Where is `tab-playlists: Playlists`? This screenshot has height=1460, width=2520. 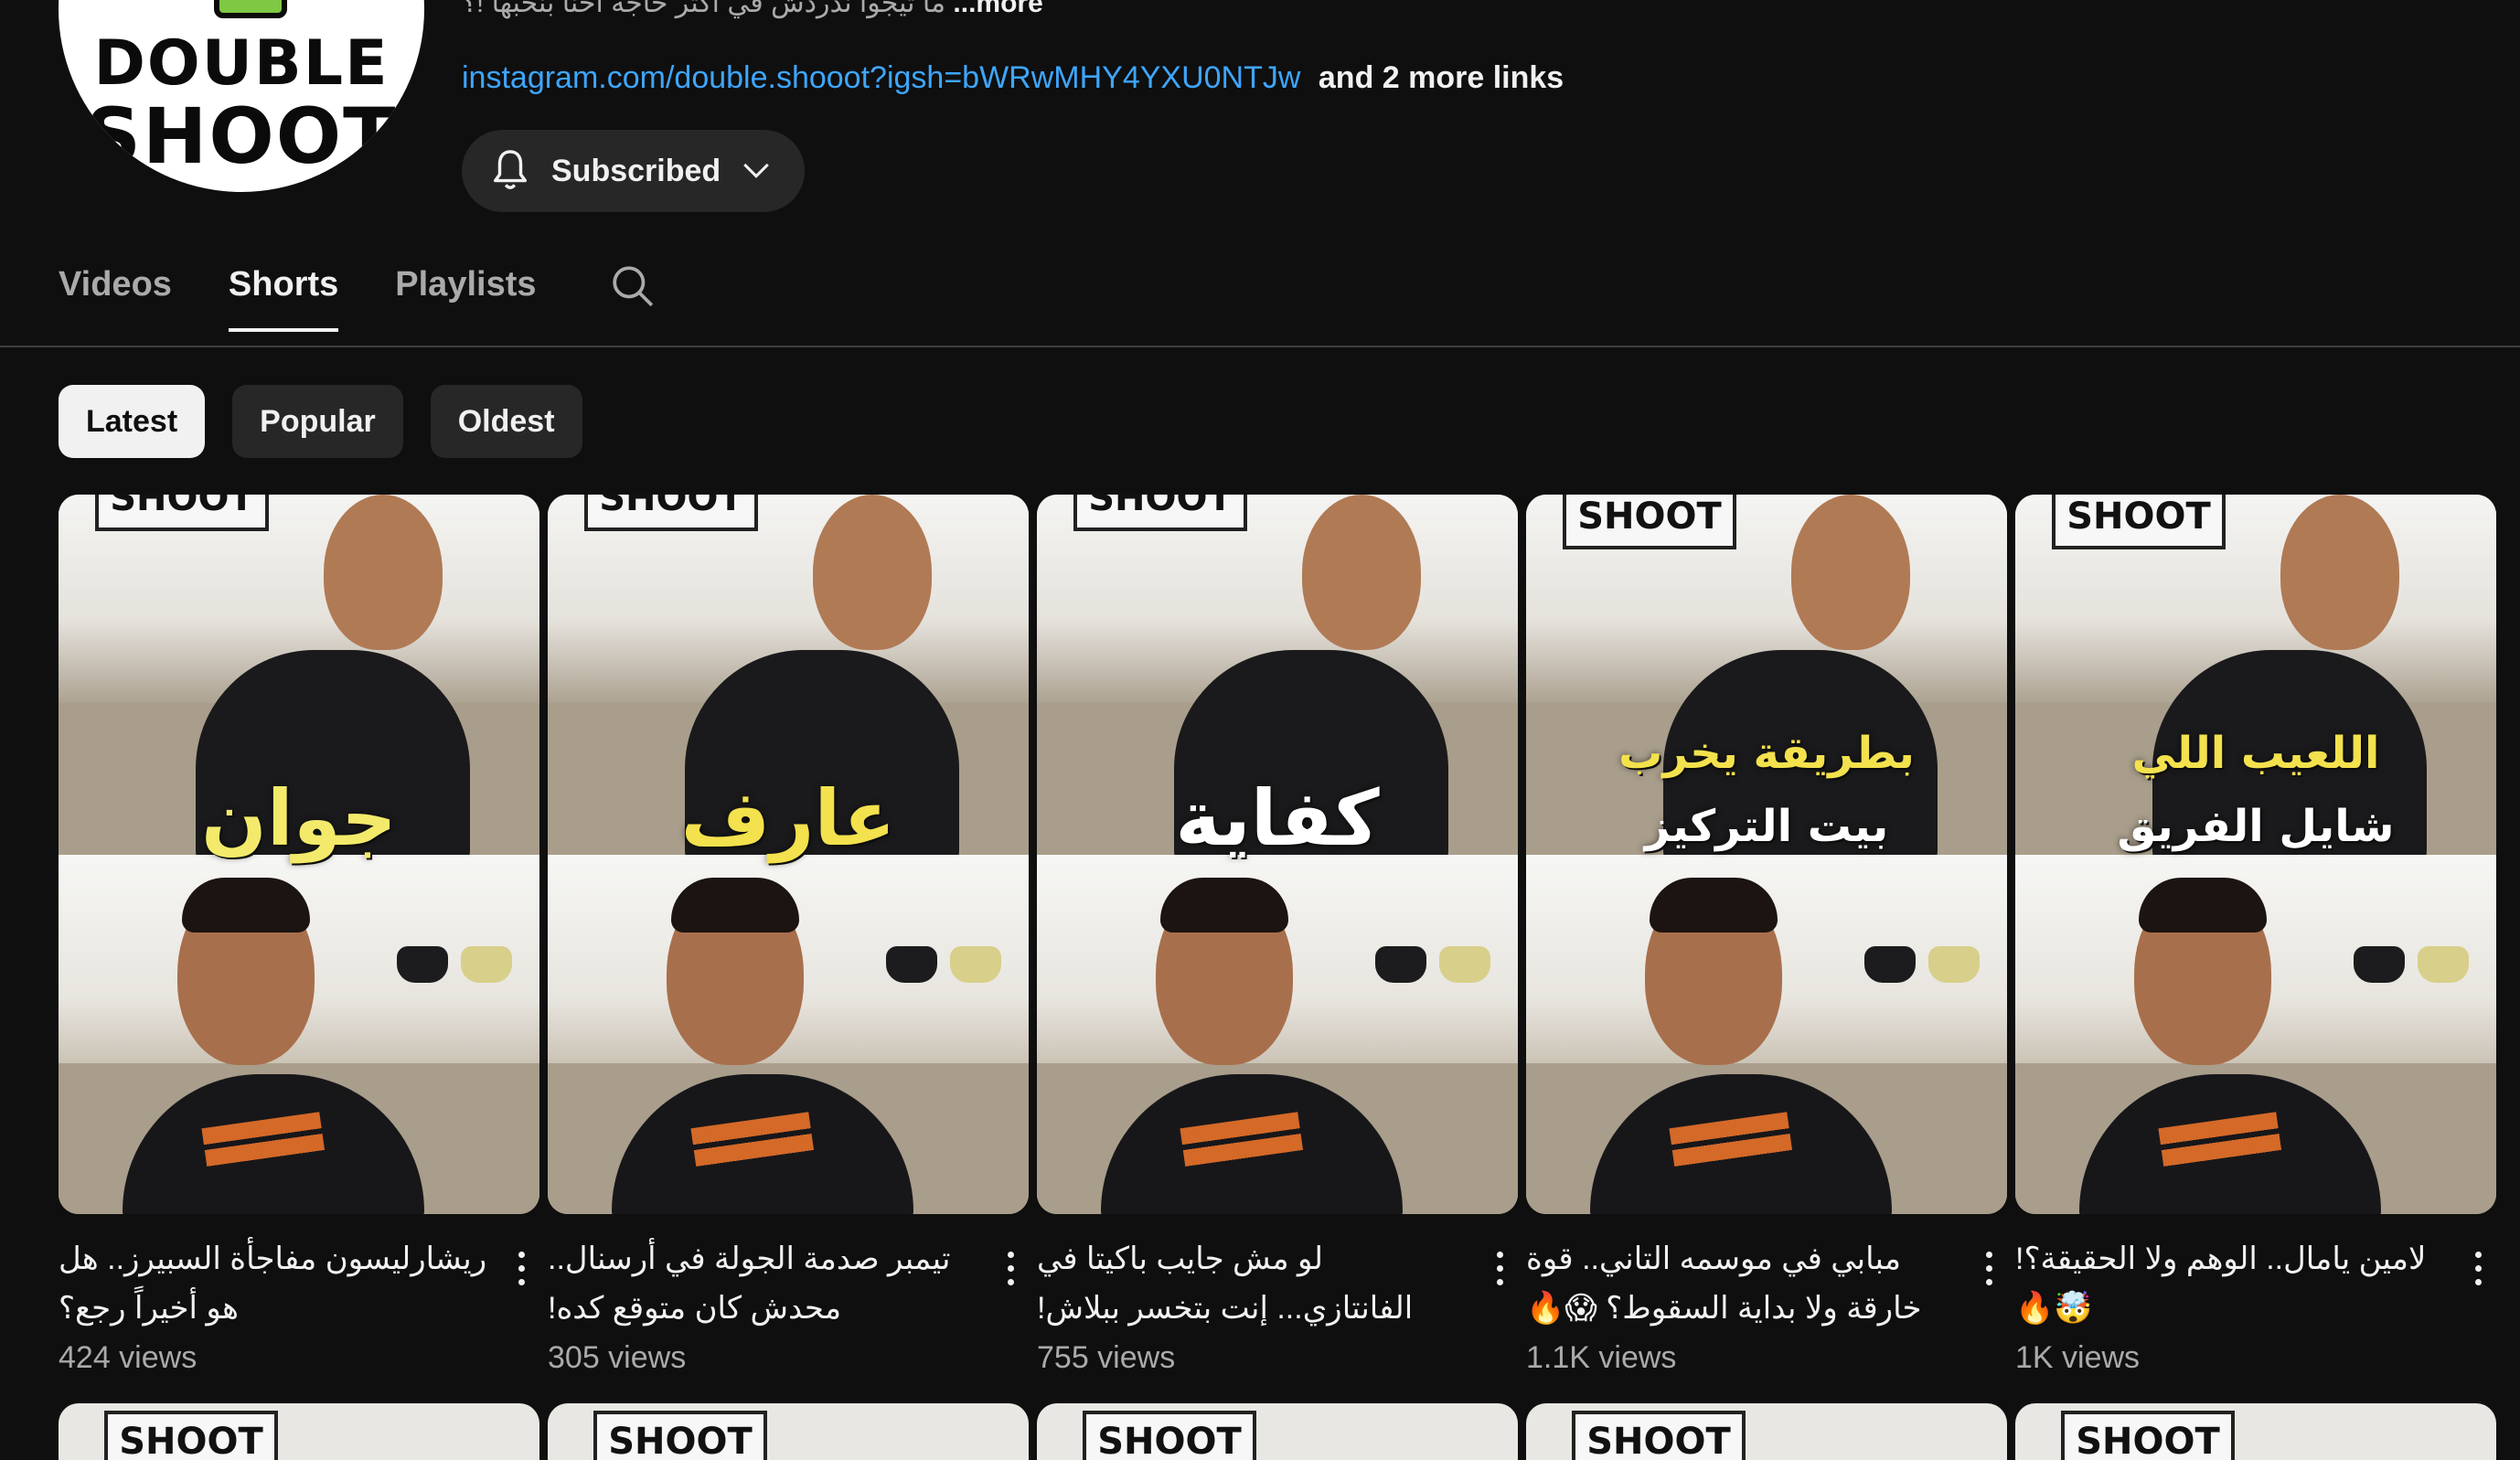
tab-playlists: Playlists is located at coordinates (465, 296).